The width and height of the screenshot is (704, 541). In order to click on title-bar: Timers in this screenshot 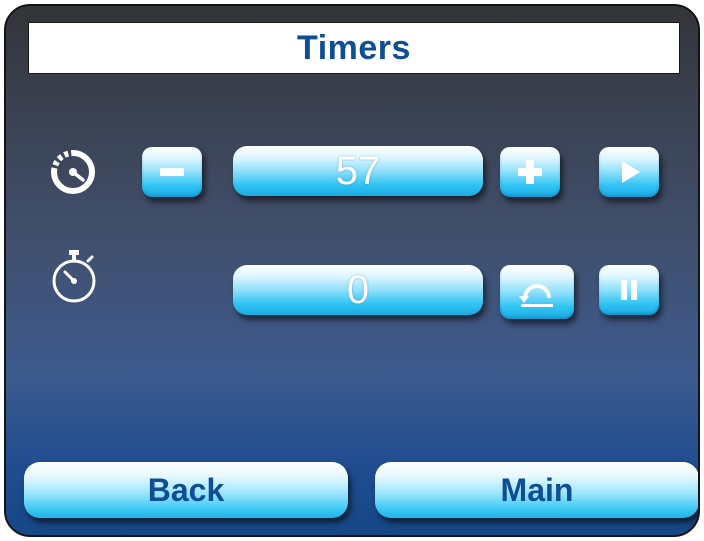, I will do `click(354, 48)`.